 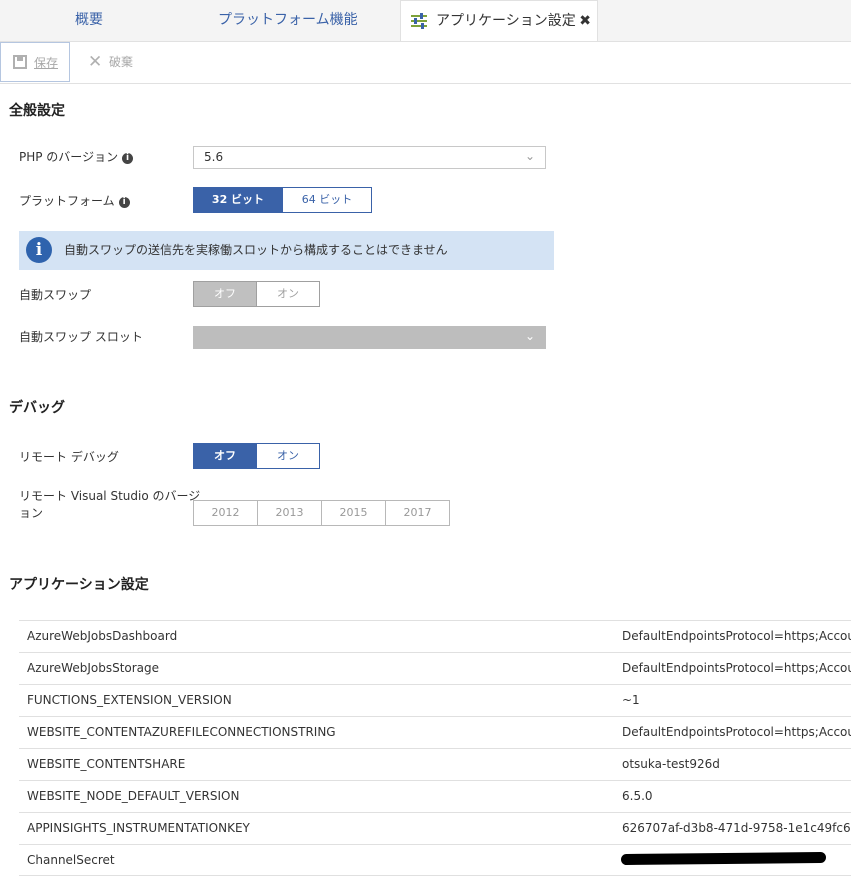 What do you see at coordinates (435, 860) in the screenshot?
I see `table-row: ChannelSecret` at bounding box center [435, 860].